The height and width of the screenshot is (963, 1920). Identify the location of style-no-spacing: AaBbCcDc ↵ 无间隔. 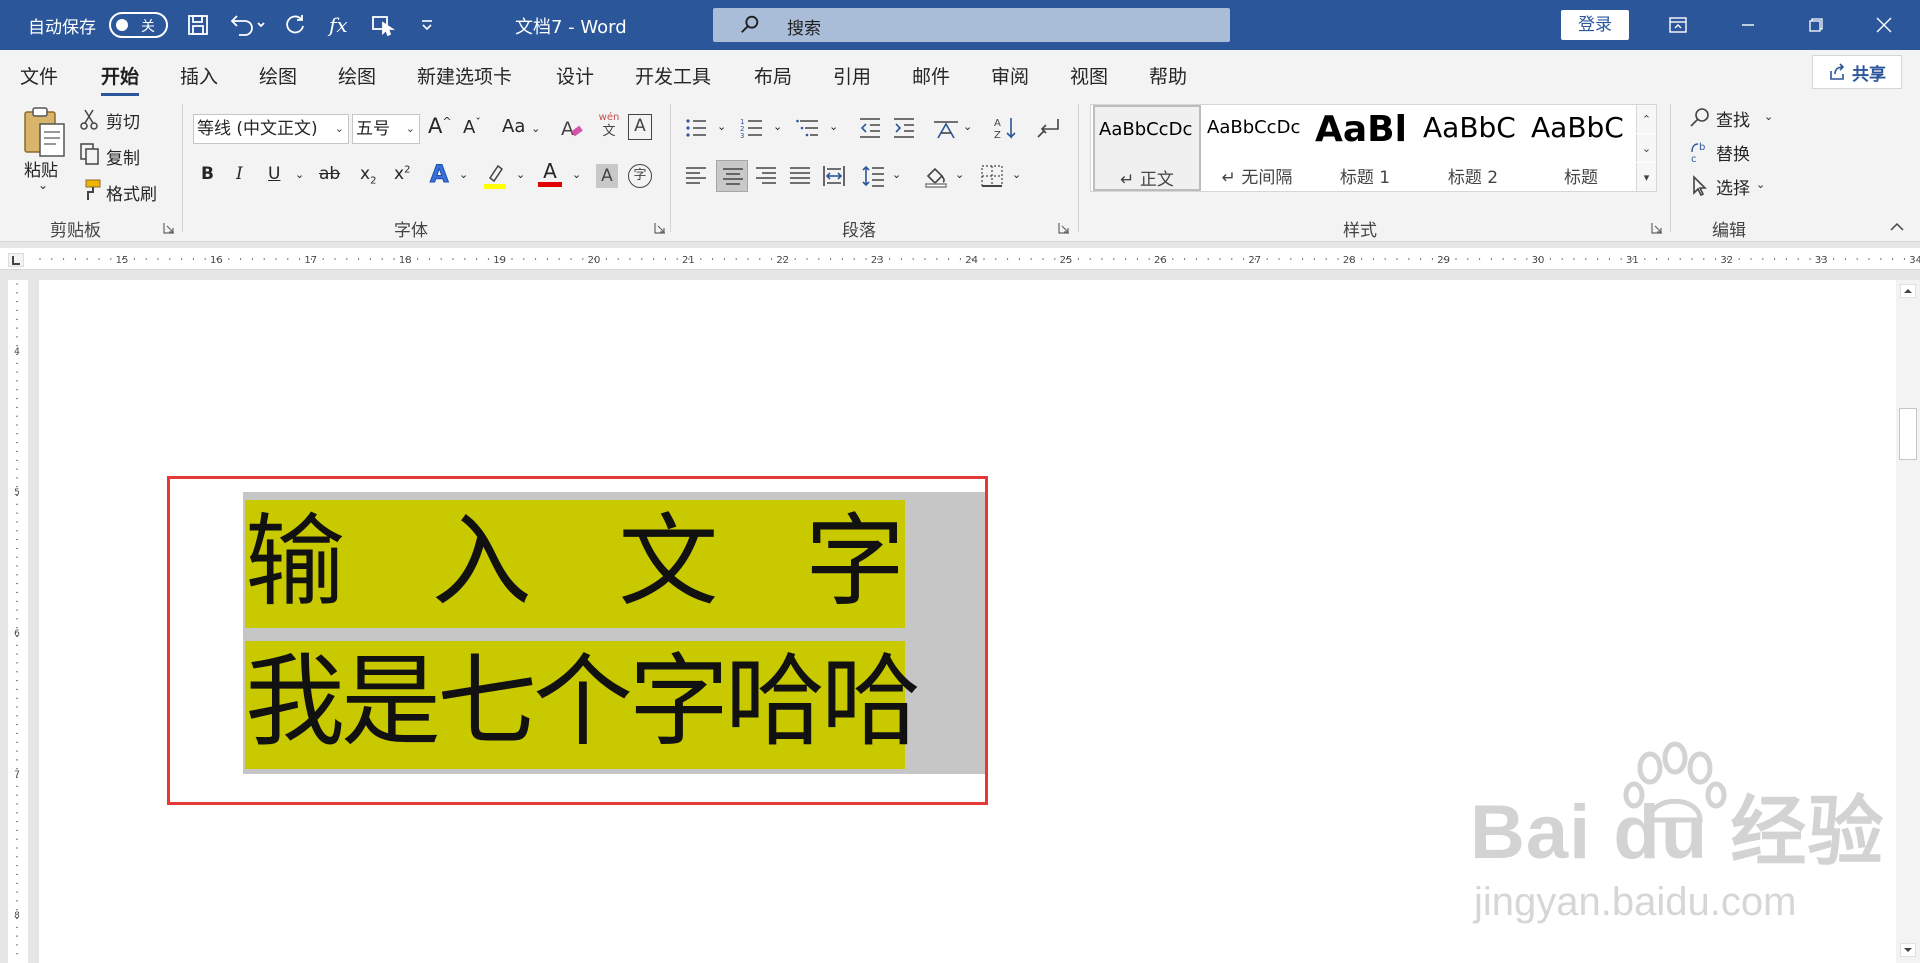
(1257, 148).